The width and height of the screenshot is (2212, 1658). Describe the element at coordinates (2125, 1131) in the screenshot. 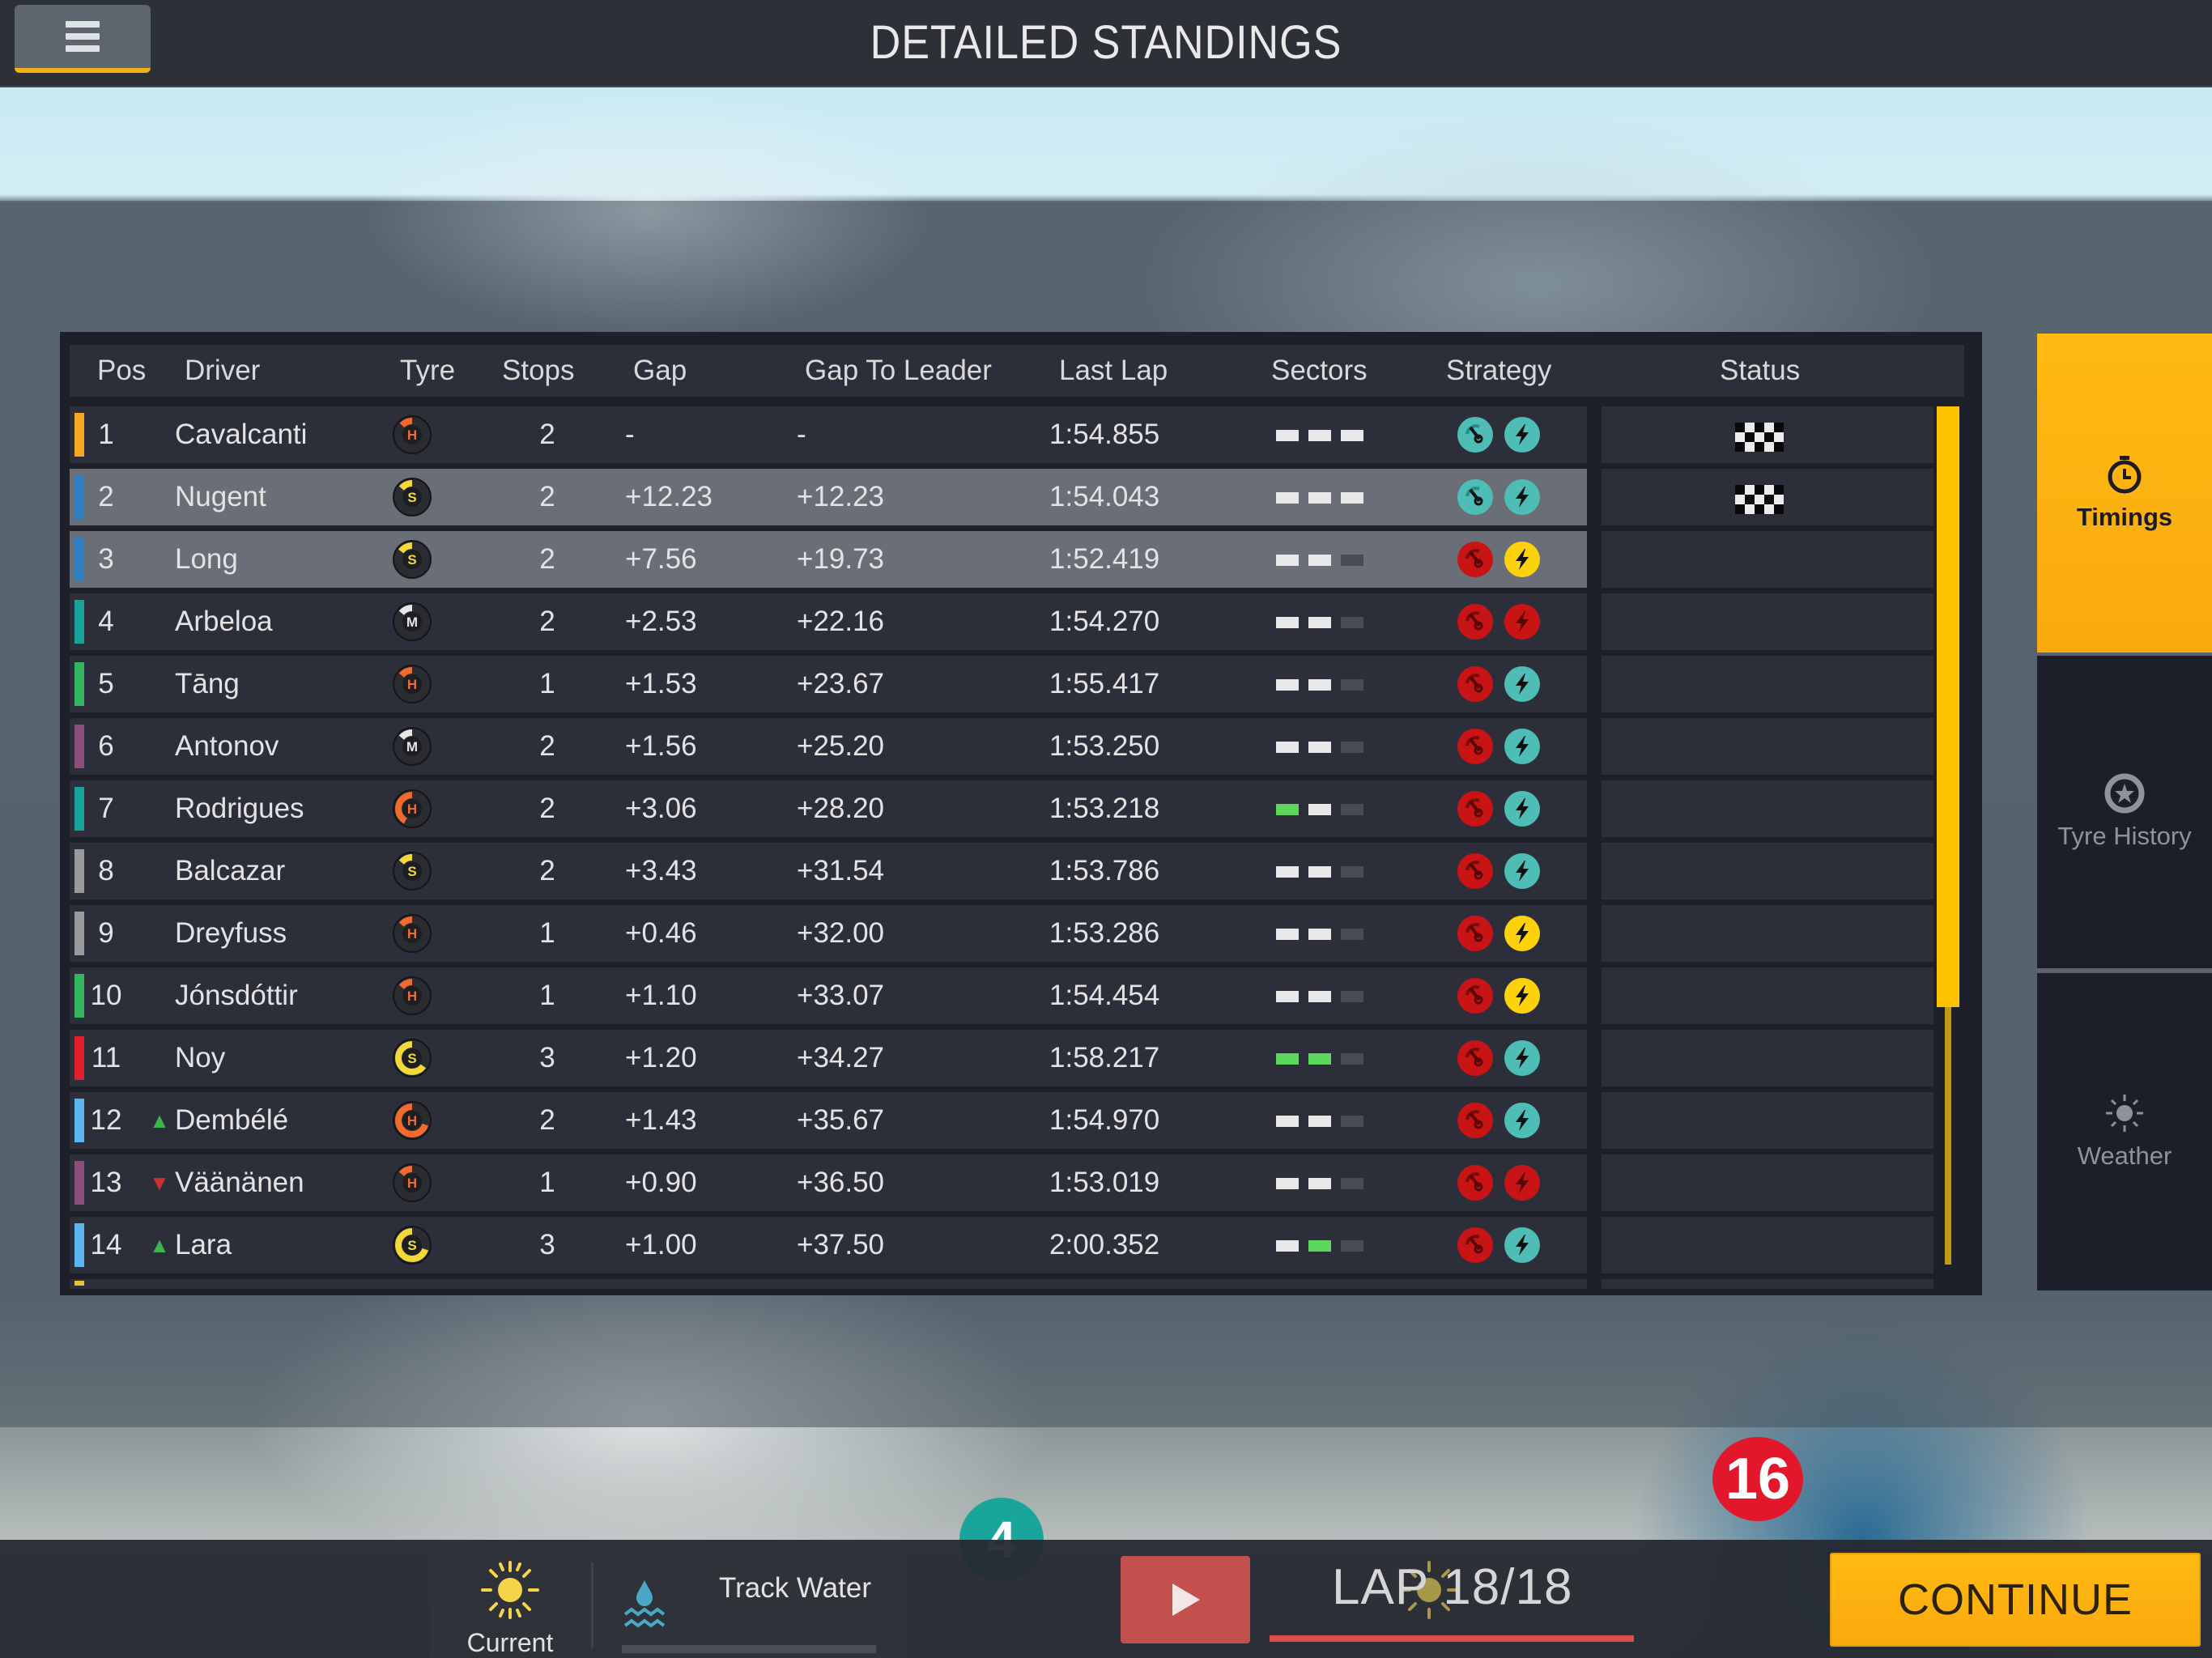

I see `tab-weather: Weather` at that location.